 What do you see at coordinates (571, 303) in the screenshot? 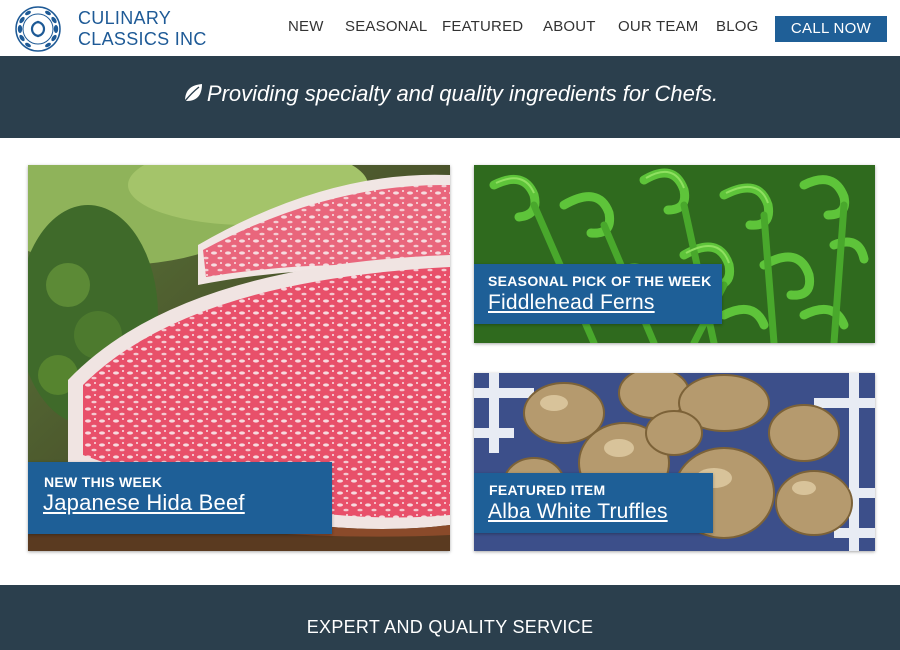
I see `card-title-link: Fiddlehead Ferns` at bounding box center [571, 303].